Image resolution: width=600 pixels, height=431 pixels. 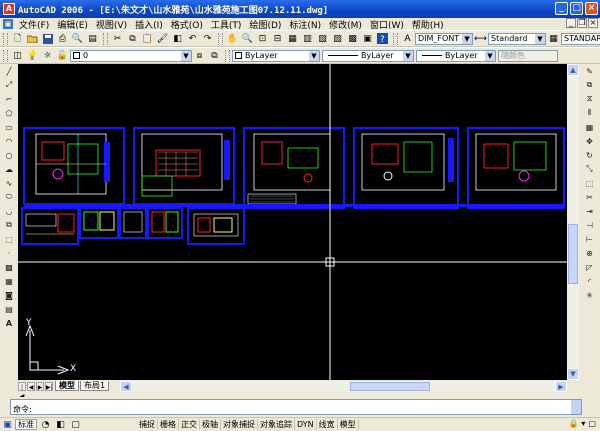 What do you see at coordinates (9, 183) in the screenshot?
I see `spline-icon: ∿` at bounding box center [9, 183].